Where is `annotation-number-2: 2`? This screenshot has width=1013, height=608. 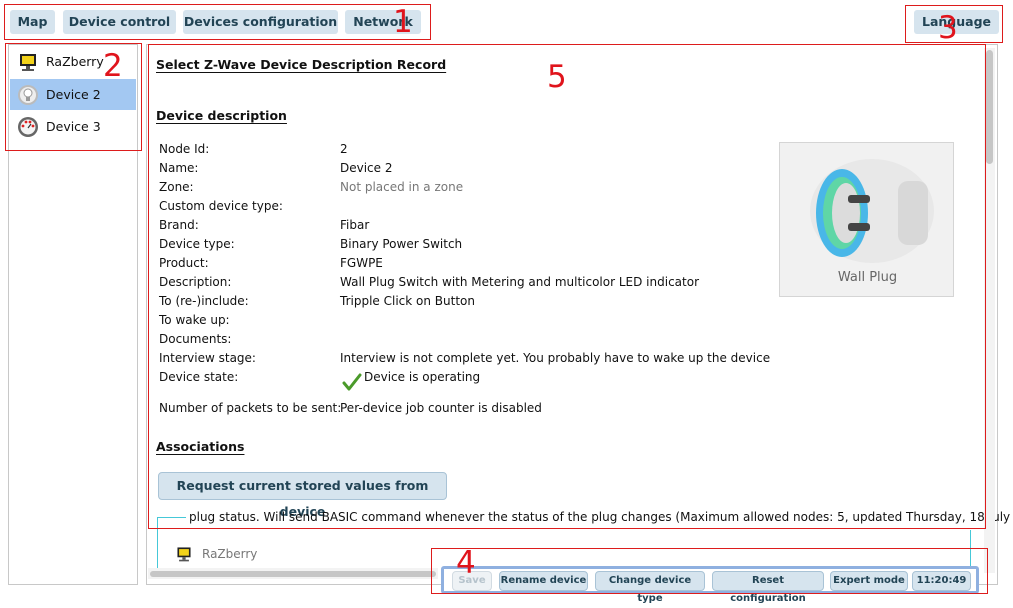
annotation-number-2: 2 is located at coordinates (113, 66).